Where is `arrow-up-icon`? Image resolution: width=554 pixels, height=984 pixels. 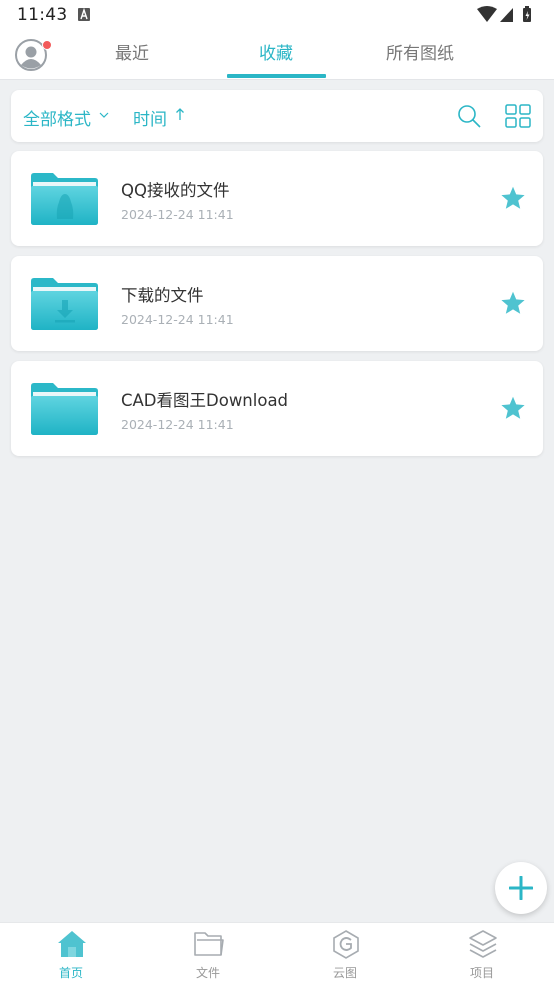
arrow-up-icon is located at coordinates (180, 114).